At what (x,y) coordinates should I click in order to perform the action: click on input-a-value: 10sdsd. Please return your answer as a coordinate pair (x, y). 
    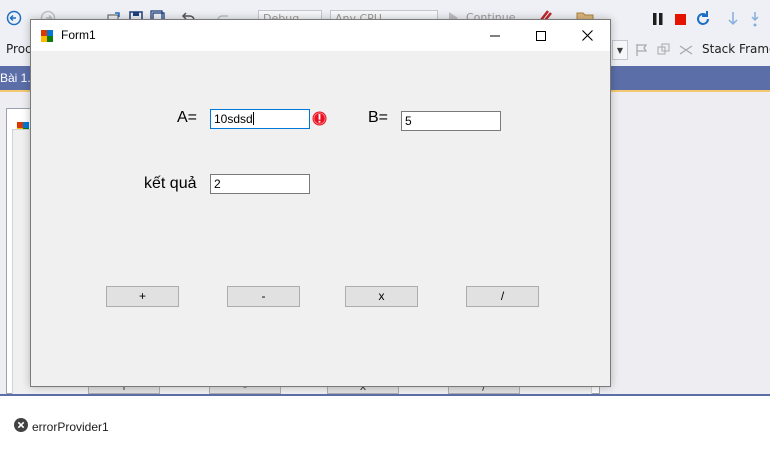
    Looking at the image, I should click on (233, 119).